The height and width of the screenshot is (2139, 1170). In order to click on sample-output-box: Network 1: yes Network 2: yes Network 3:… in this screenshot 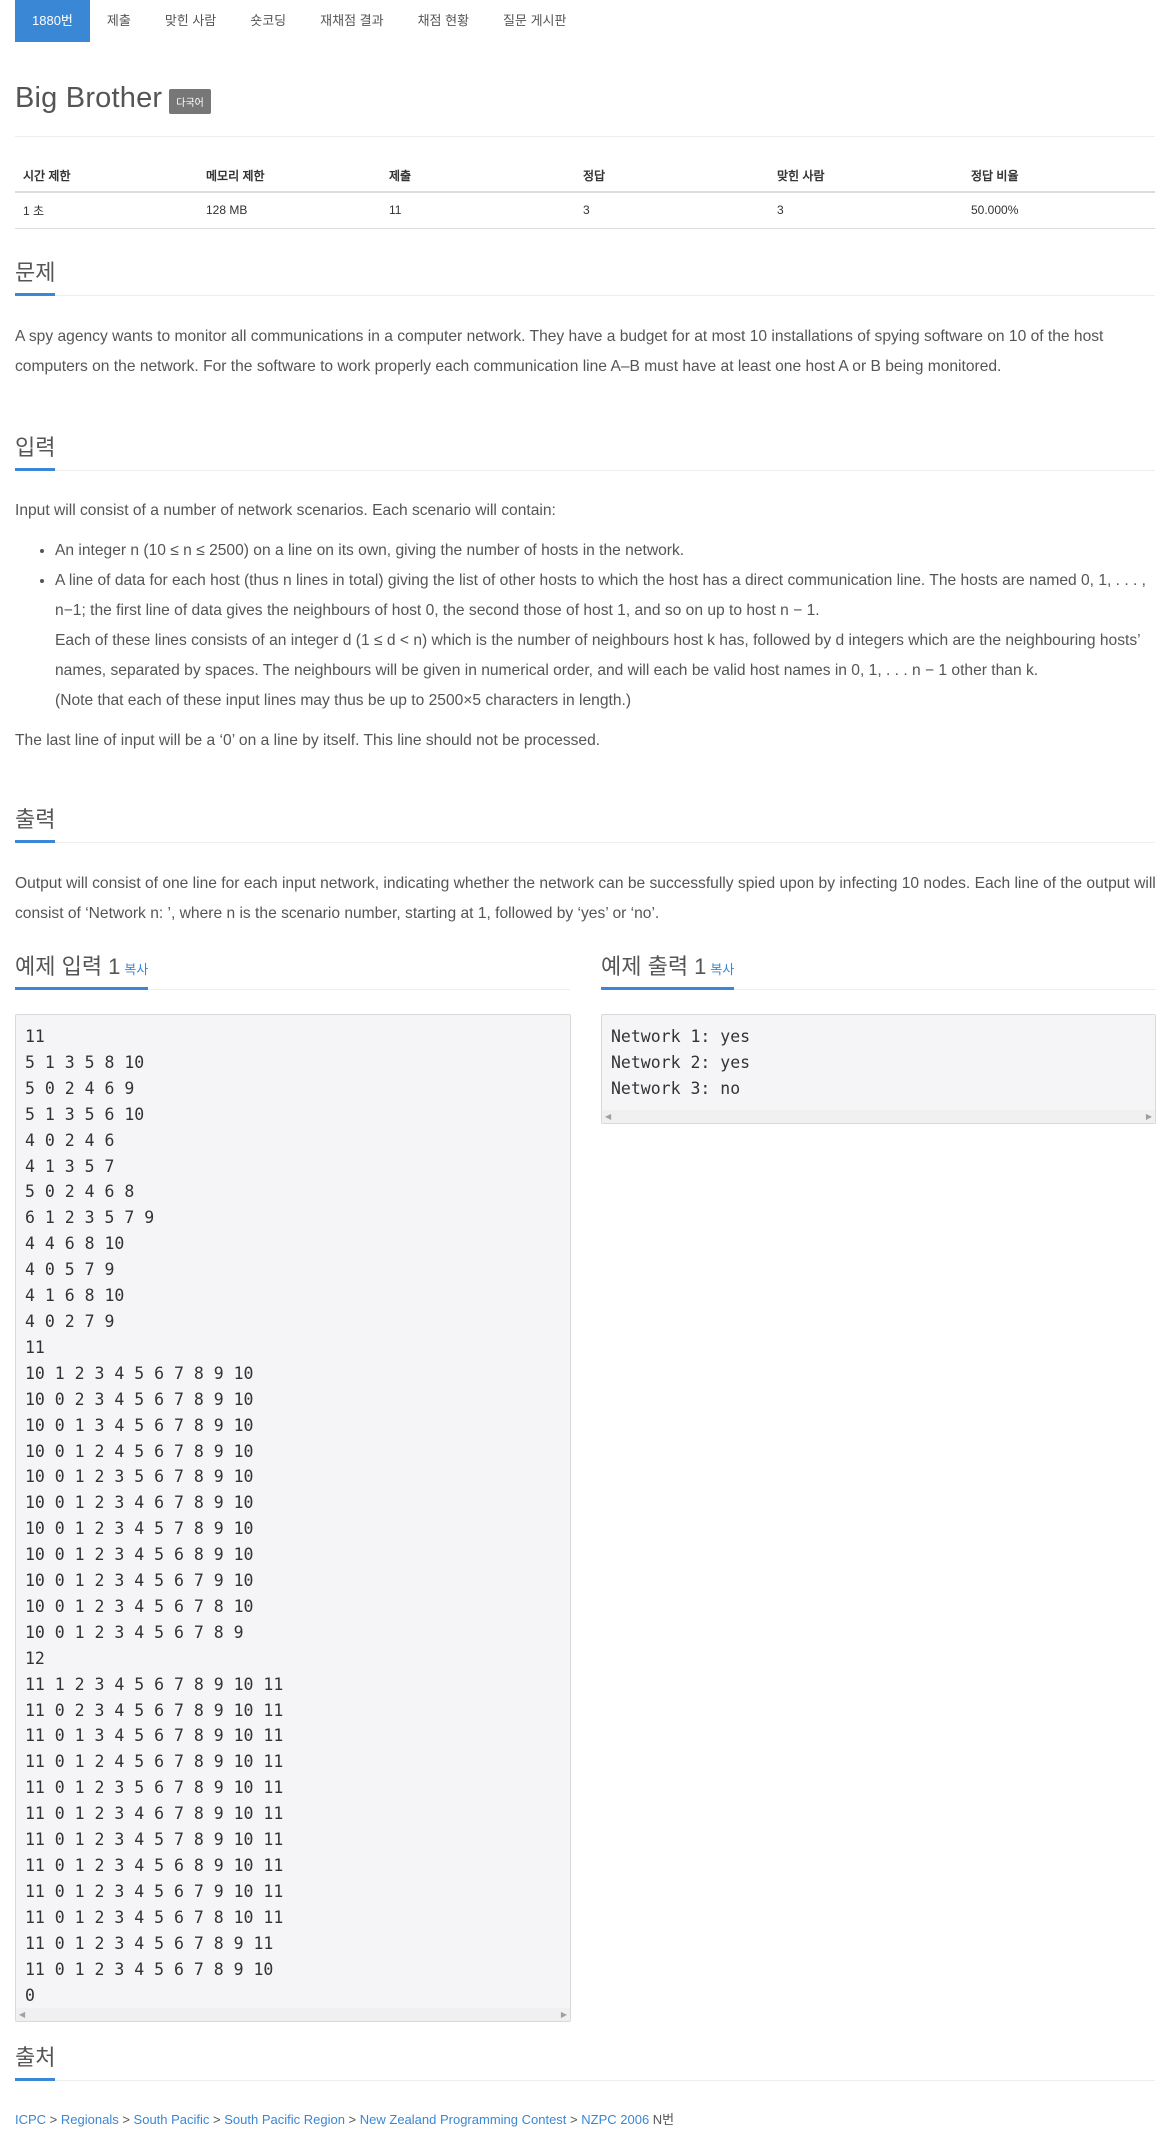, I will do `click(878, 1069)`.